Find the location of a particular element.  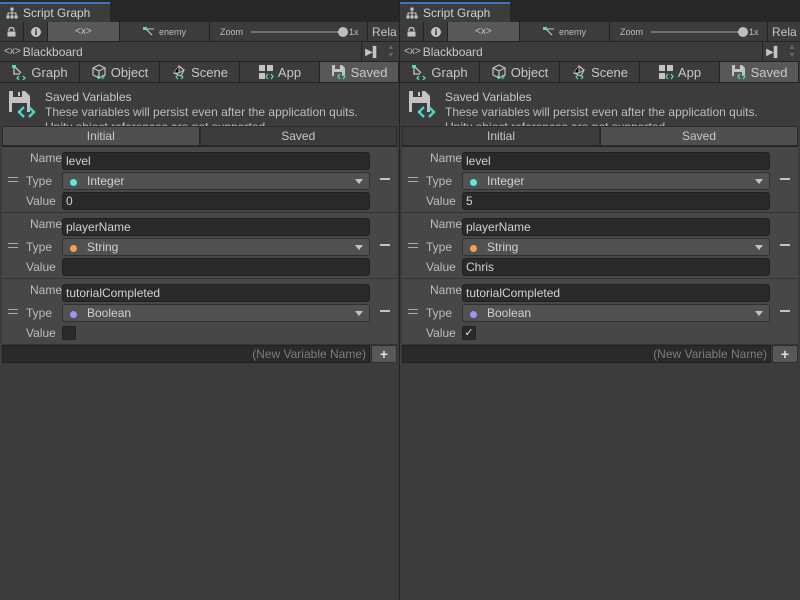

graph-icon is located at coordinates (419, 72).